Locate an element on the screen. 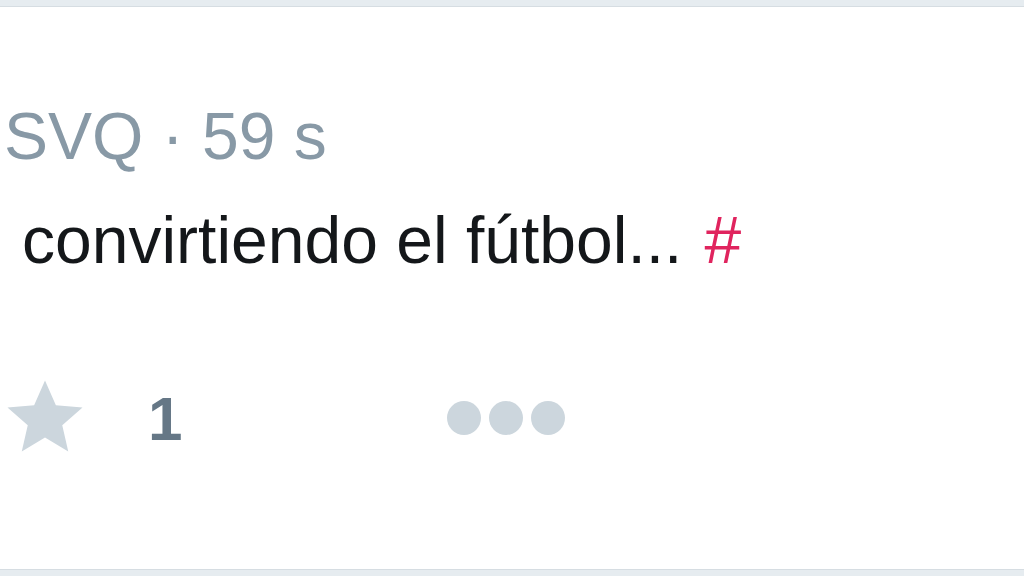  more-button is located at coordinates (506, 418).